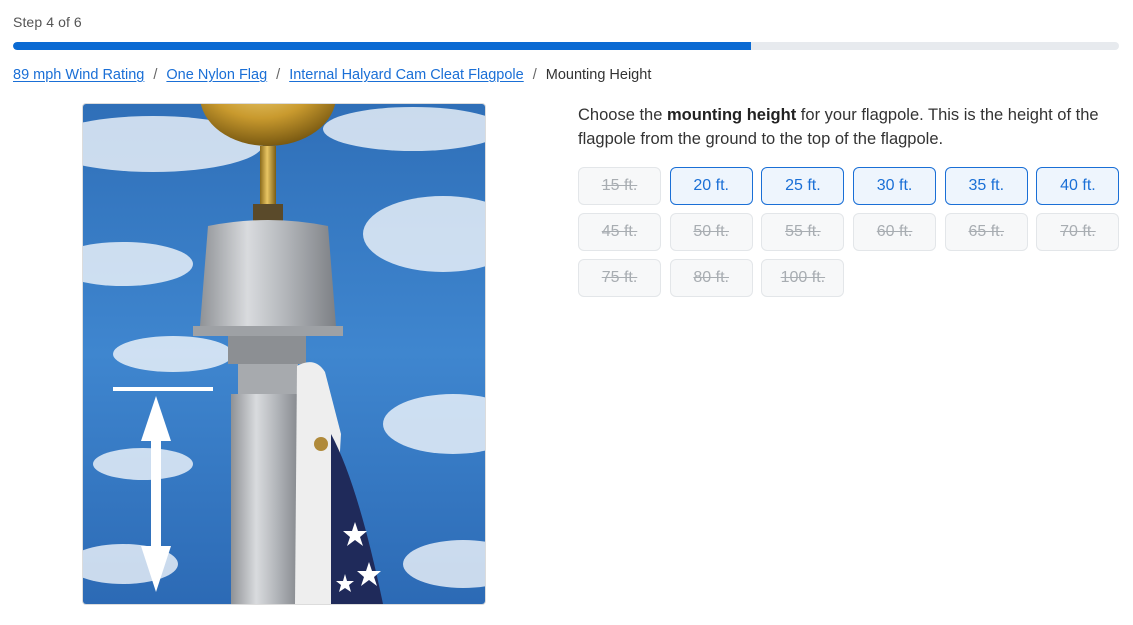 The width and height of the screenshot is (1133, 625). What do you see at coordinates (619, 232) in the screenshot?
I see `height-option-45ft: 45 ft.` at bounding box center [619, 232].